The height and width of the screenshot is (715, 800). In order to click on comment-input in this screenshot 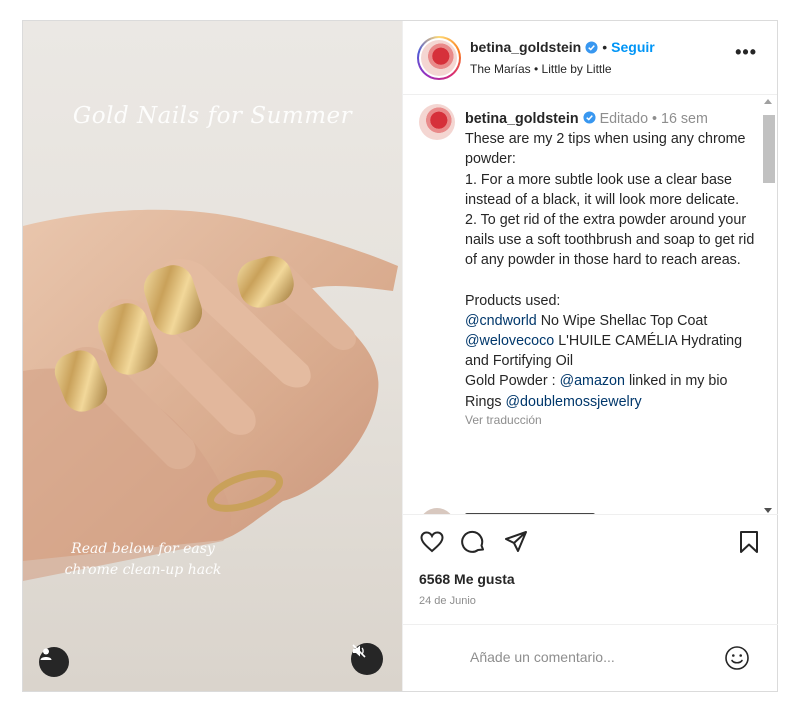, I will do `click(590, 657)`.